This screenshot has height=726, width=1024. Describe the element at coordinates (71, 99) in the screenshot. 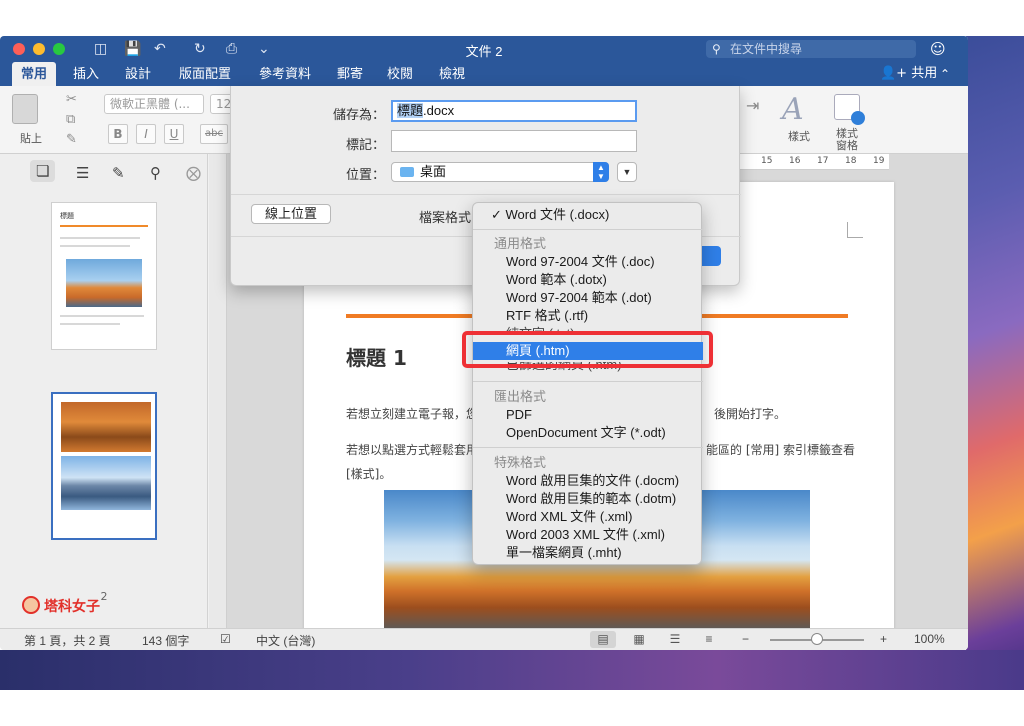

I see `cut-icon: ✂` at that location.